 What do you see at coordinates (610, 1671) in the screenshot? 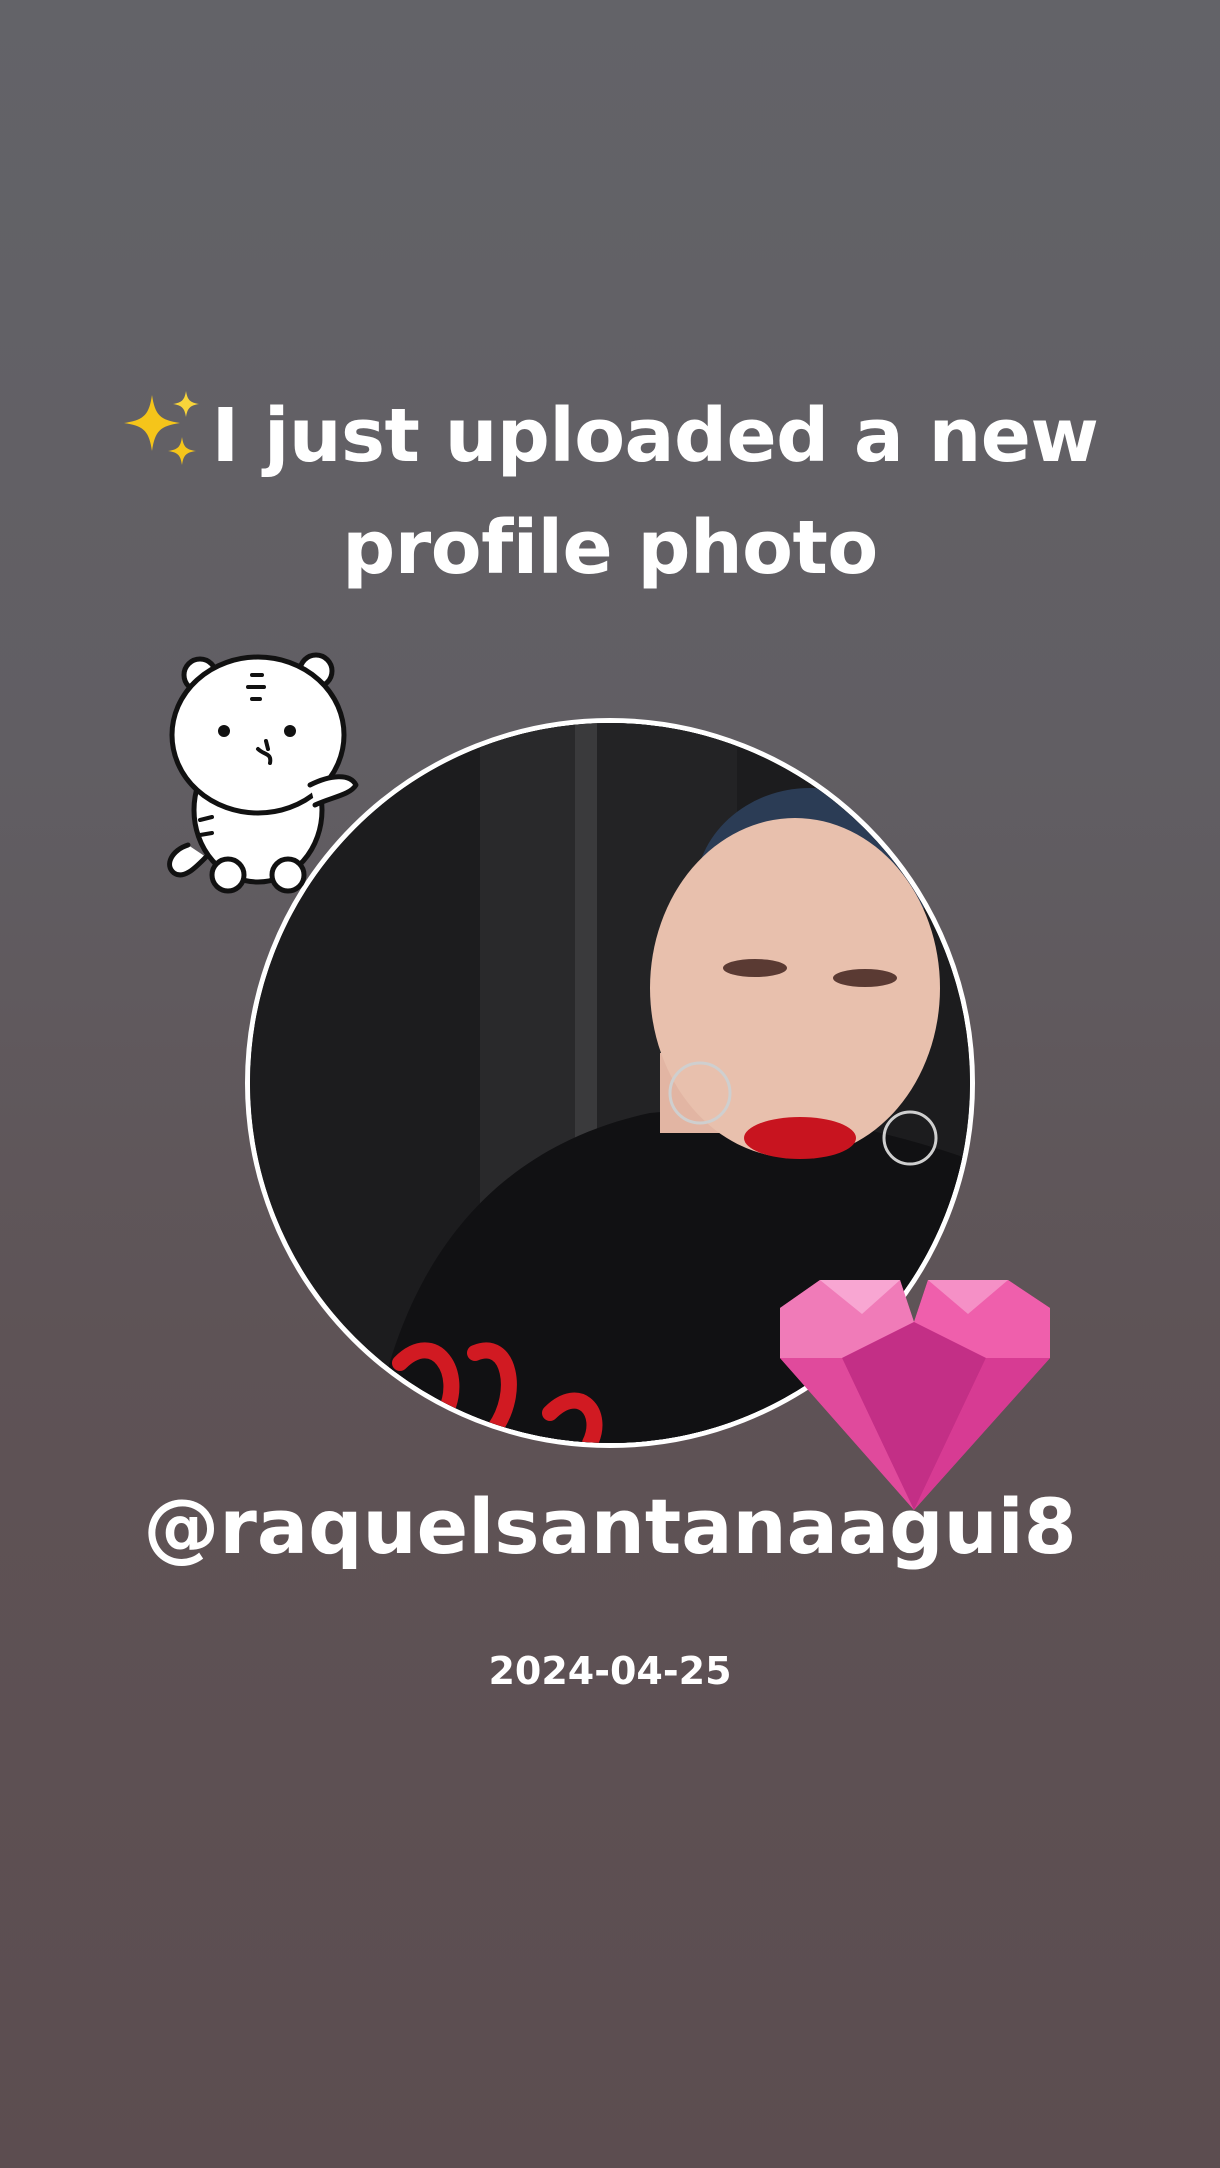
I see `post-date: 2024-04-25` at bounding box center [610, 1671].